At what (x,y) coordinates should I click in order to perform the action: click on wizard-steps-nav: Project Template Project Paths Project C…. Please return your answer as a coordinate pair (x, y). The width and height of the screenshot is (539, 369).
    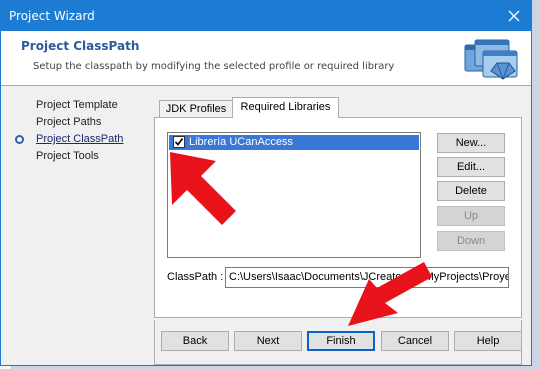
    Looking at the image, I should click on (80, 131).